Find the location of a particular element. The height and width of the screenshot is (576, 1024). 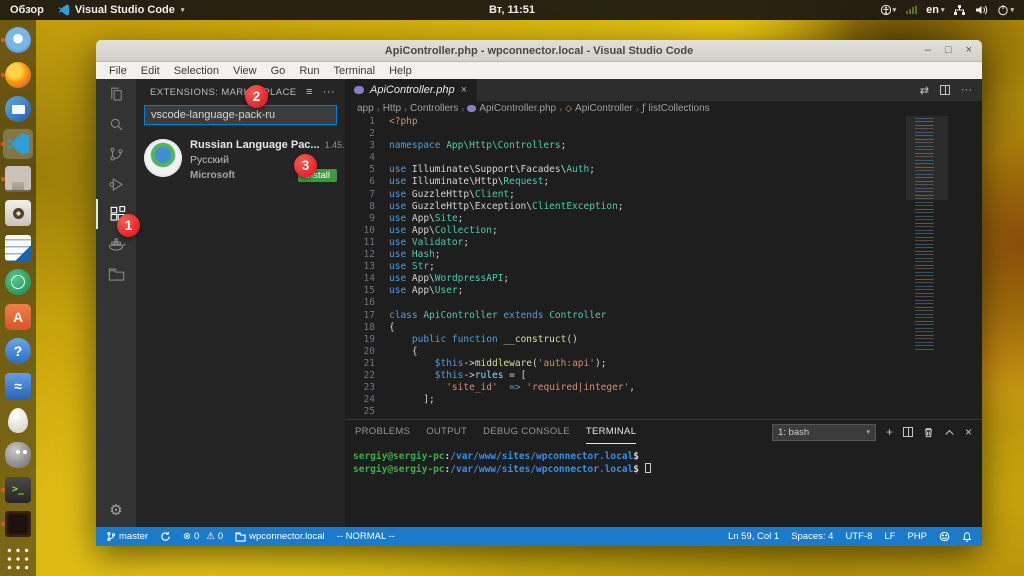

cursor-position: Ln 59, Col 1 is located at coordinates (753, 536).